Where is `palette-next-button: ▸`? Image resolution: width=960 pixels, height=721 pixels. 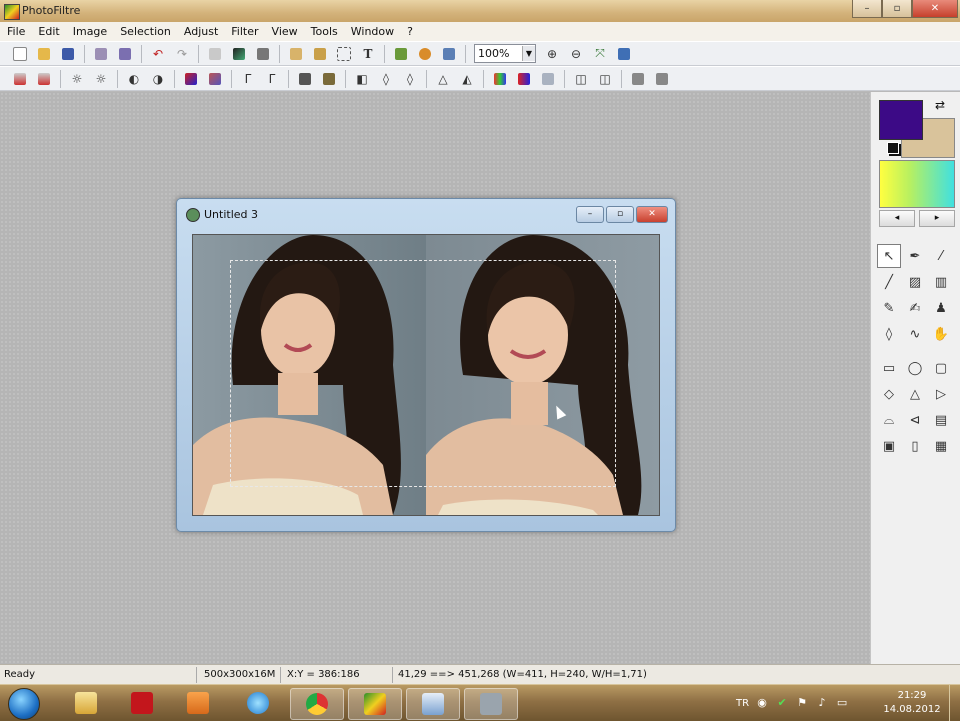 palette-next-button: ▸ is located at coordinates (937, 218).